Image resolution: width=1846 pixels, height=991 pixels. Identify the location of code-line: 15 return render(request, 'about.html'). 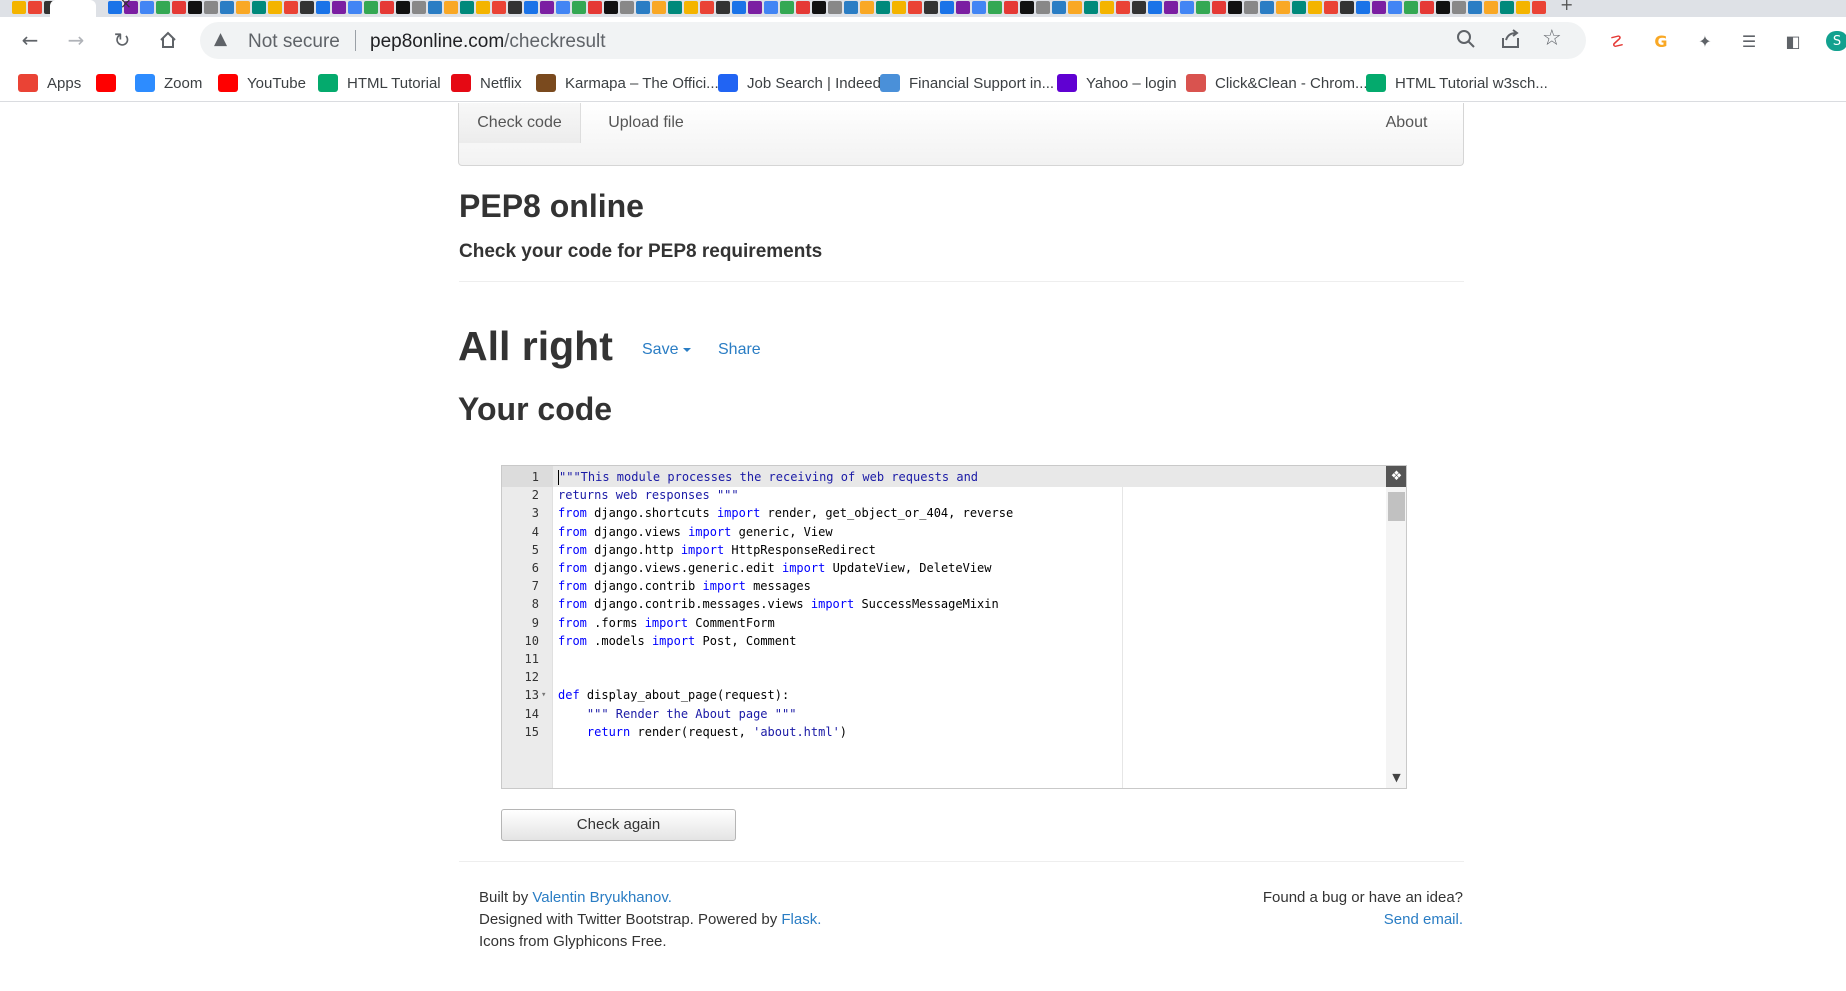
(946, 732).